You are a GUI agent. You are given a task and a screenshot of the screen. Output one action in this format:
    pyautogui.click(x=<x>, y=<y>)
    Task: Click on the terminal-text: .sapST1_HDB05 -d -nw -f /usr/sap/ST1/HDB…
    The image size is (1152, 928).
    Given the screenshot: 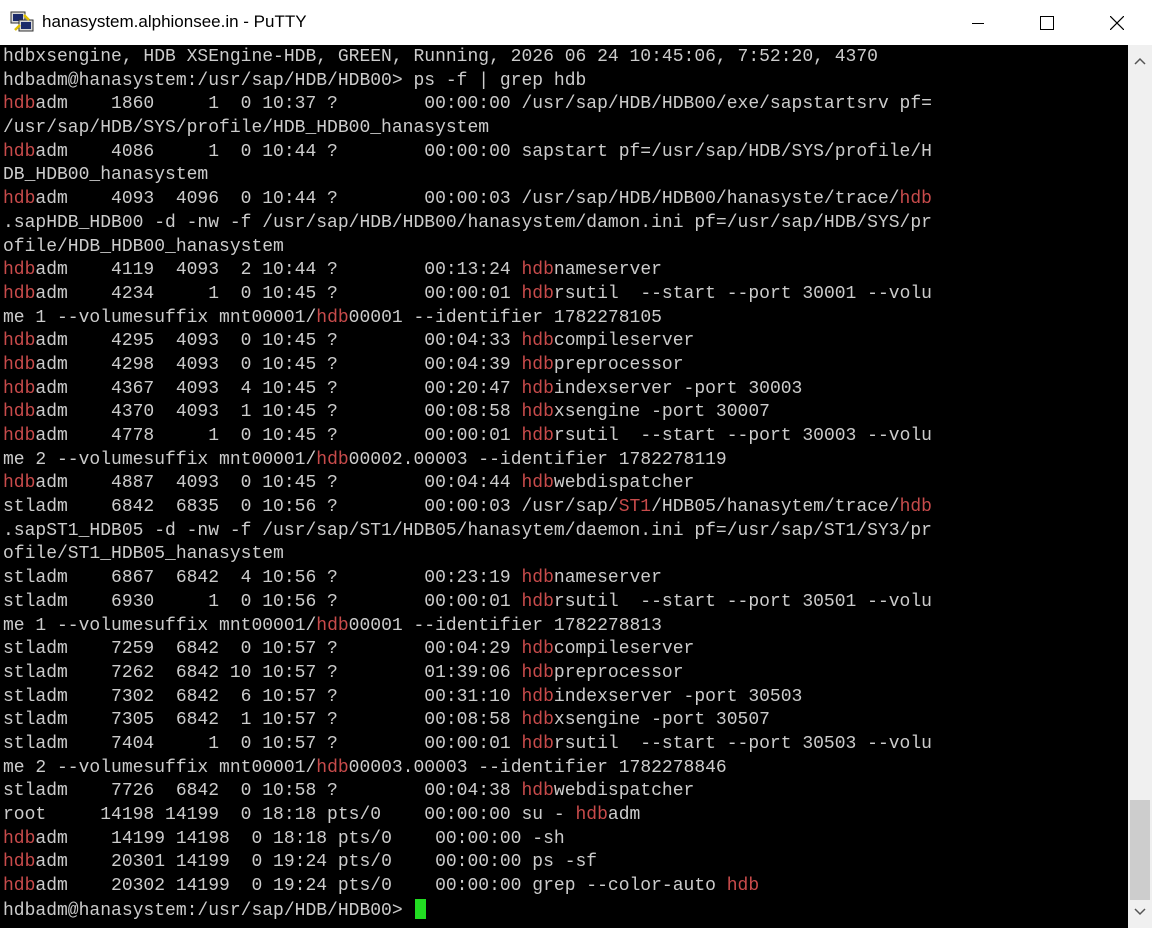 What is the action you would take?
    pyautogui.click(x=467, y=530)
    